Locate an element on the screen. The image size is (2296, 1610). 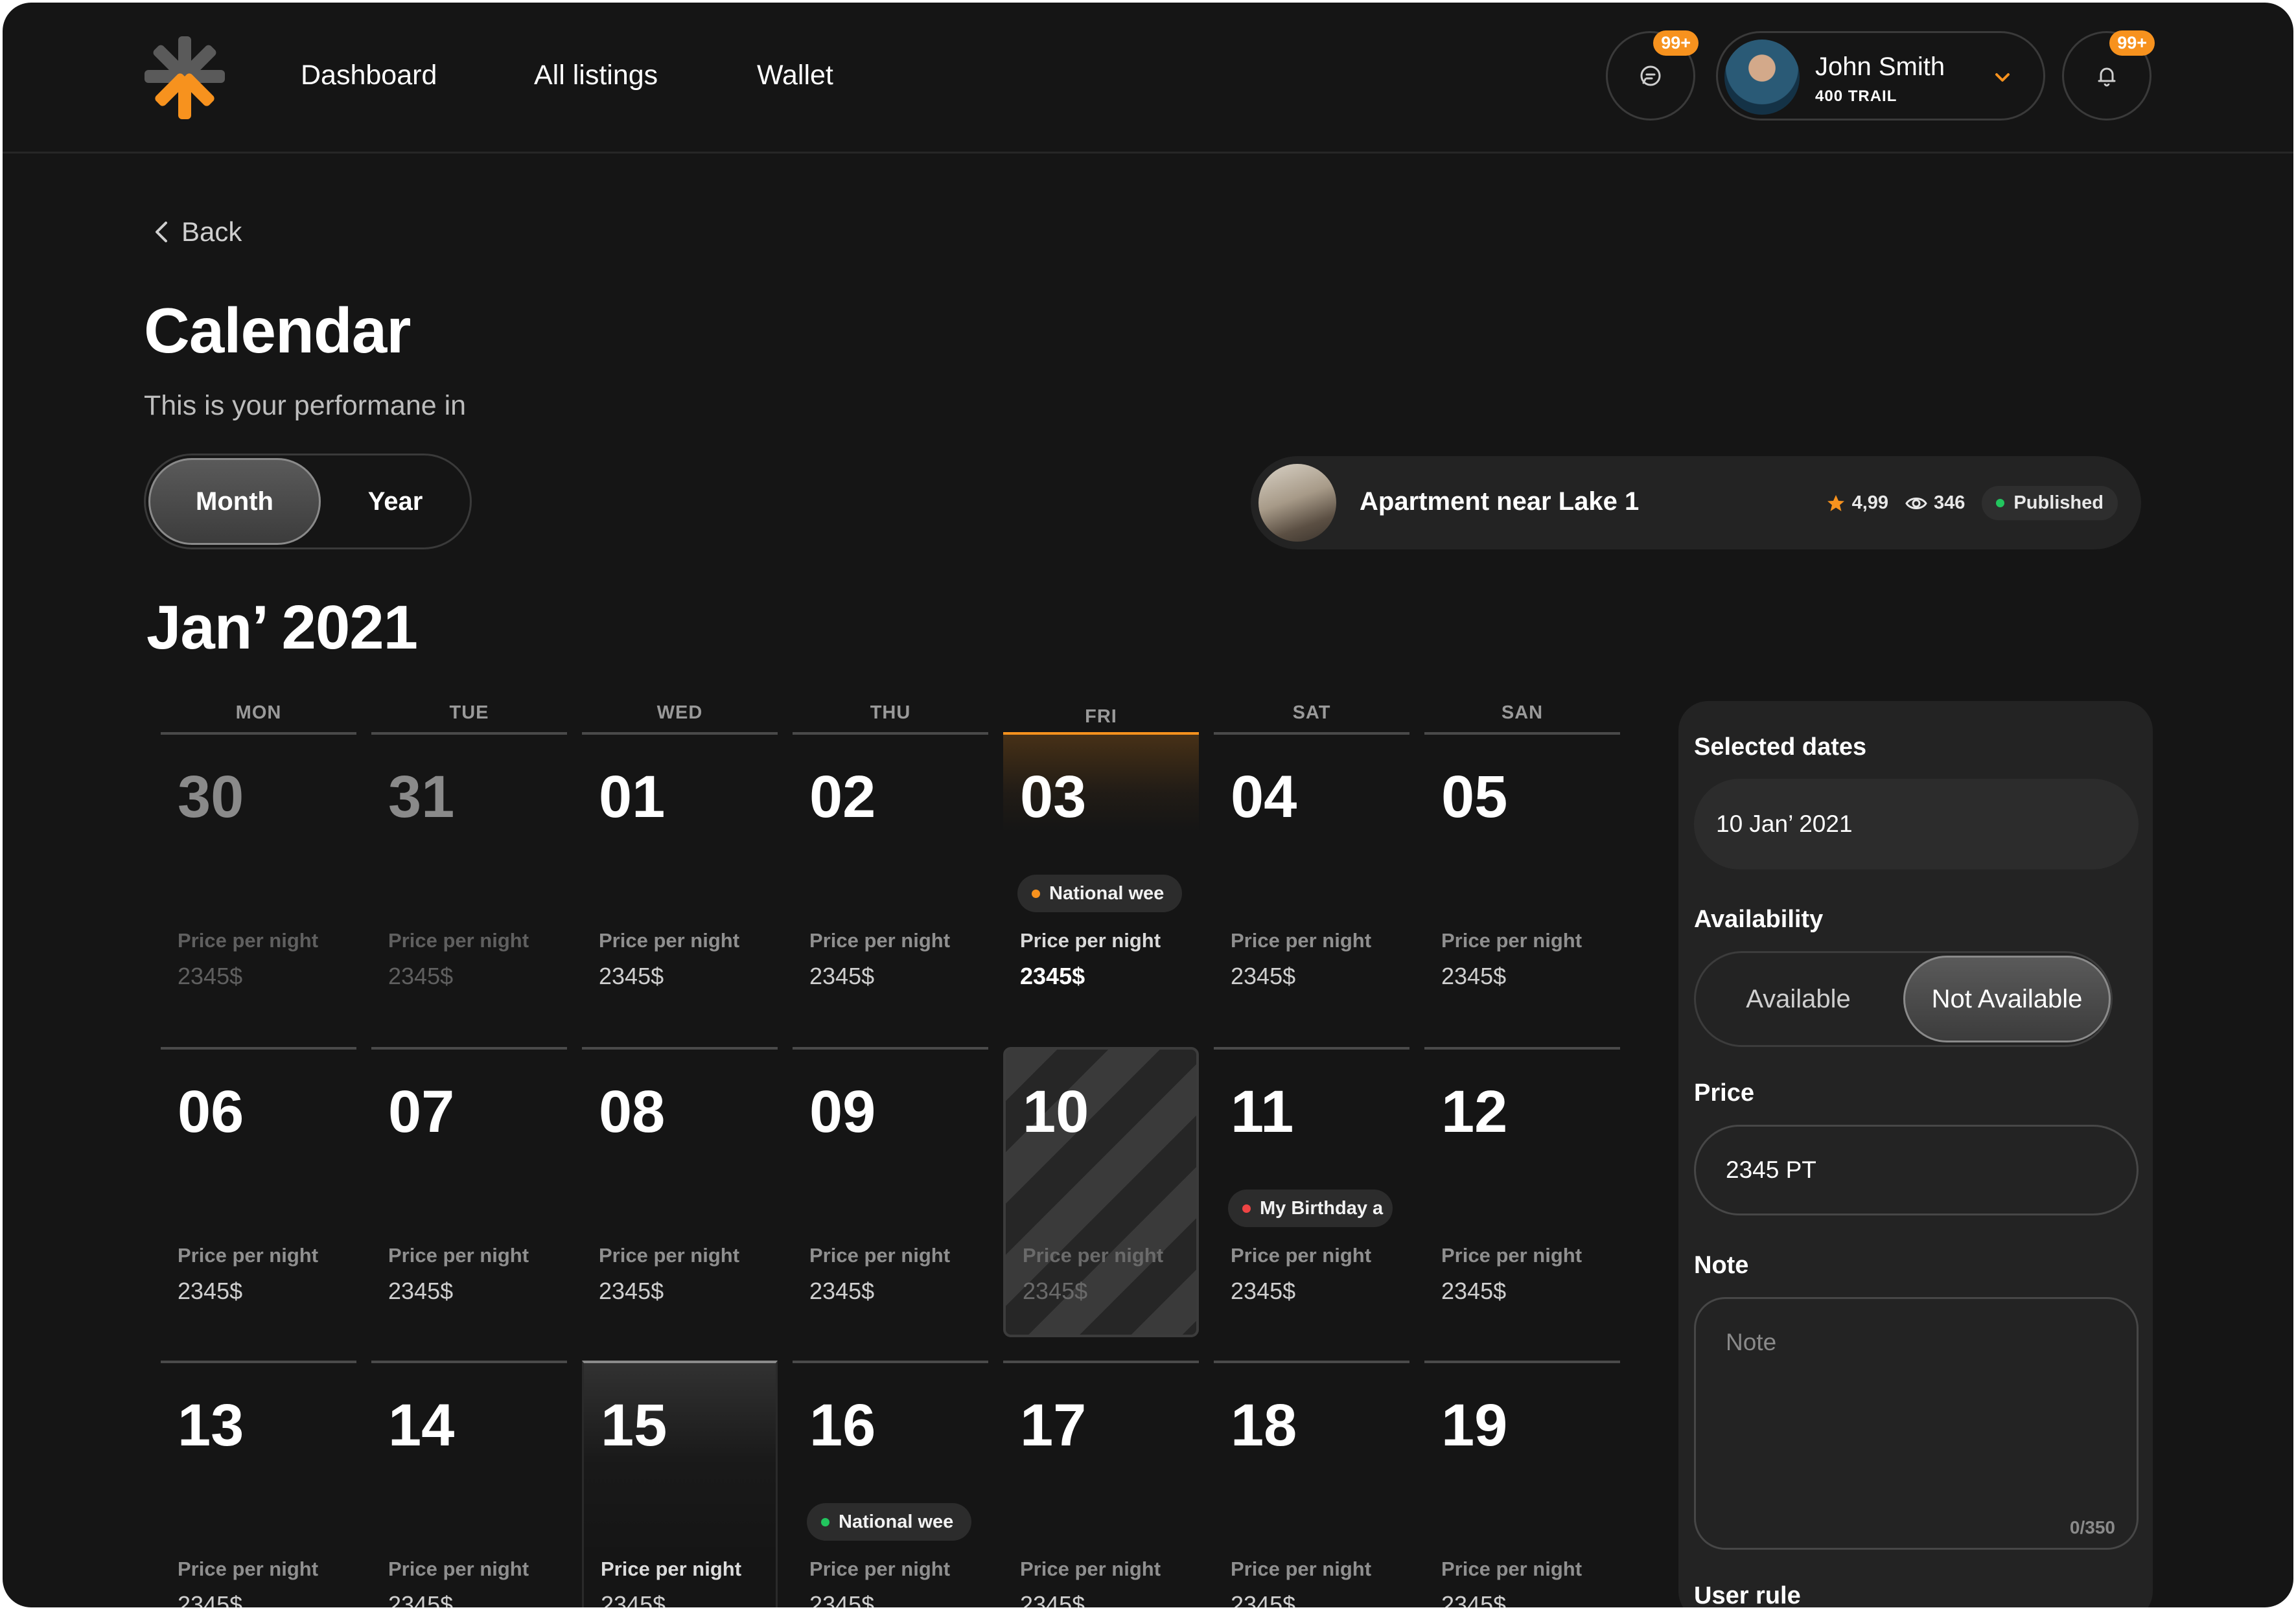
day-number: 30 is located at coordinates (211, 797).